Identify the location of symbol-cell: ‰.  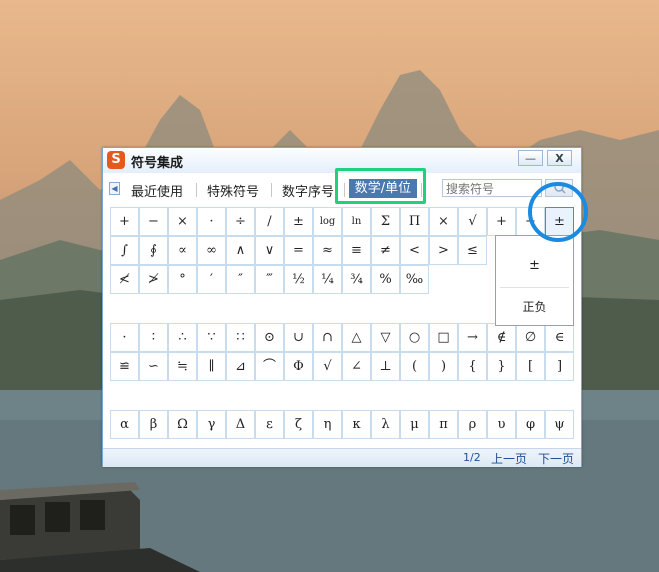
(414, 279).